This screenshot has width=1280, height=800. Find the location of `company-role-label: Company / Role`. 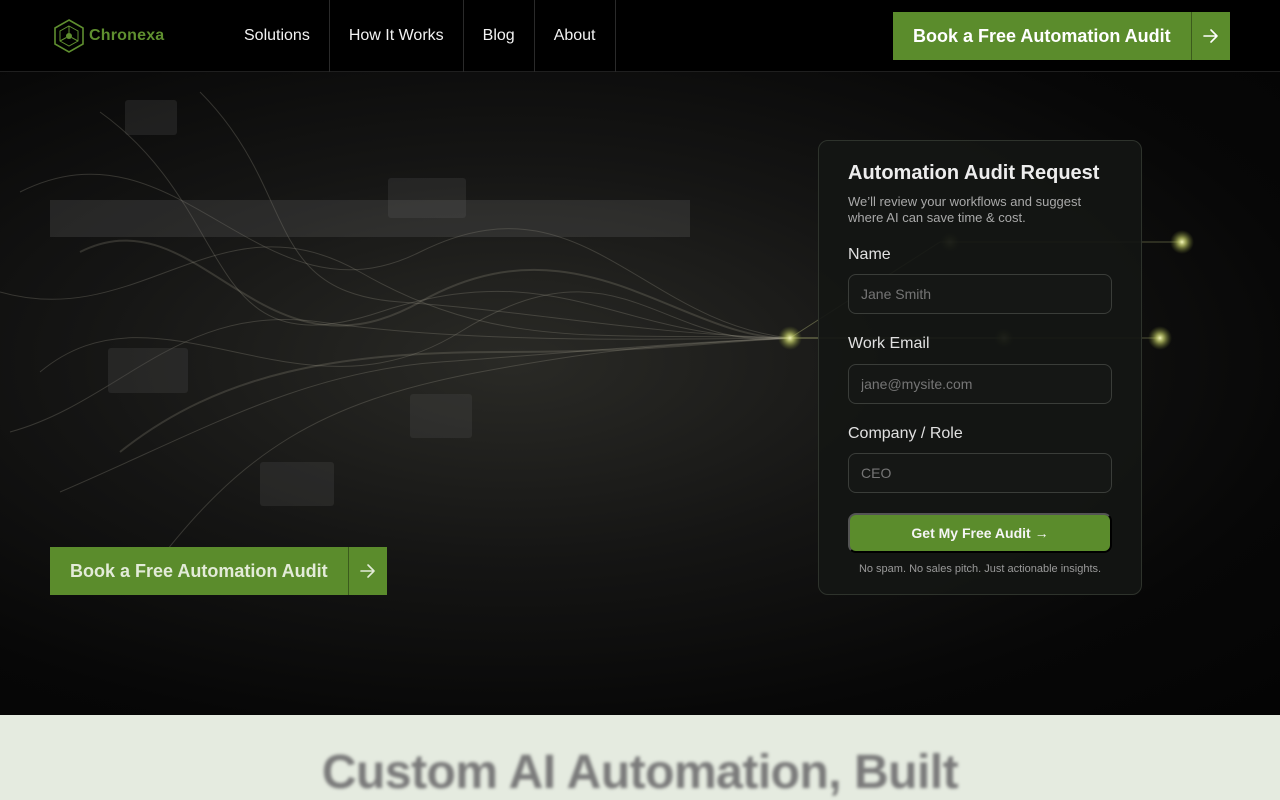

company-role-label: Company / Role is located at coordinates (905, 433).